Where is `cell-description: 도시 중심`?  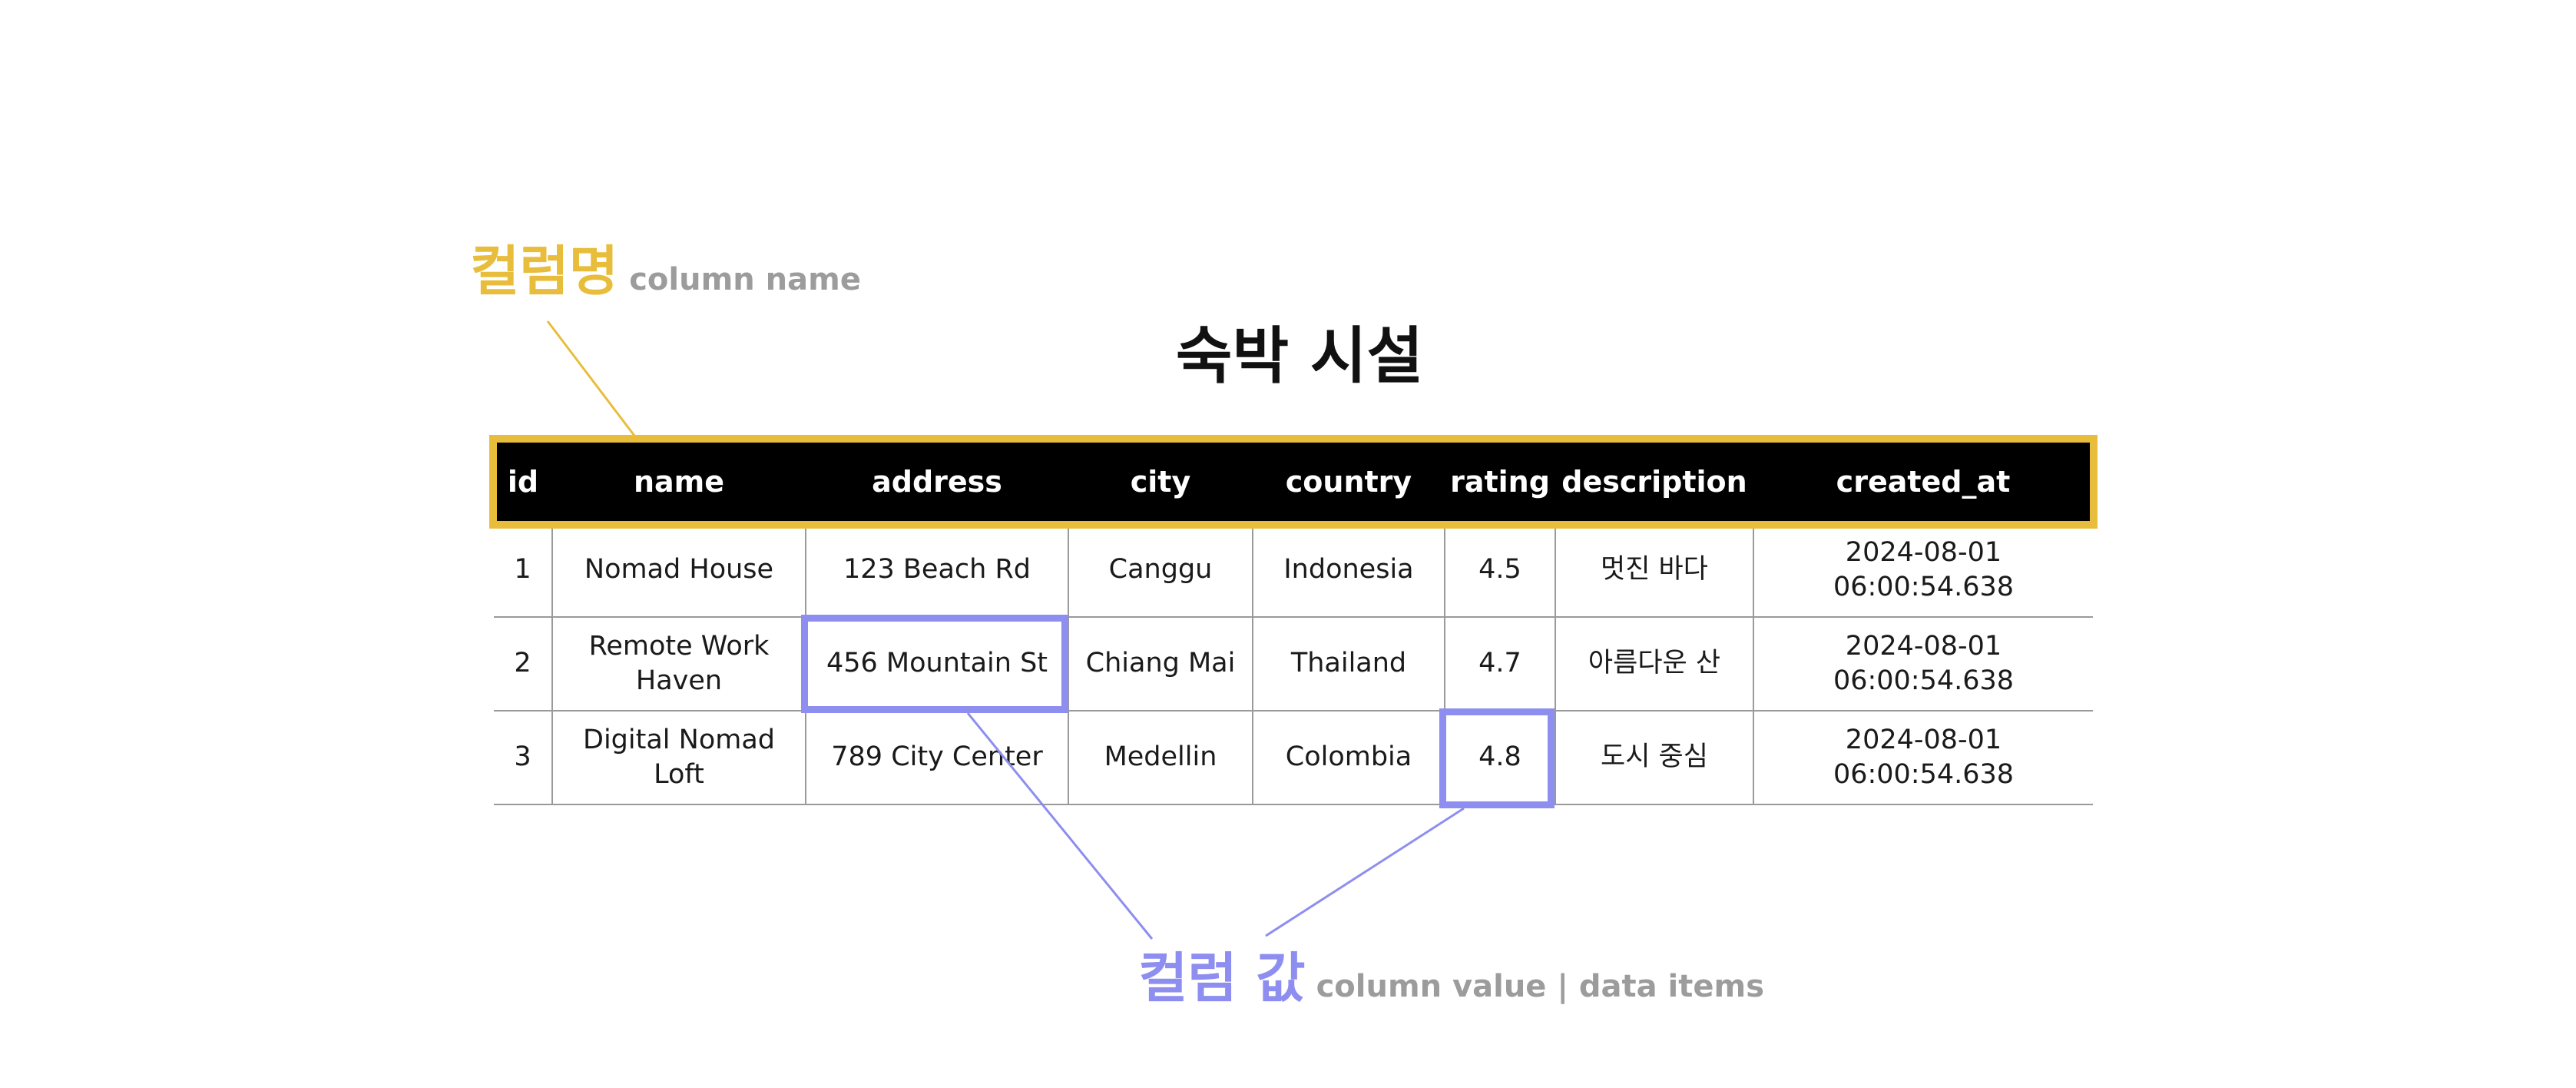
cell-description: 도시 중심 is located at coordinates (1654, 758).